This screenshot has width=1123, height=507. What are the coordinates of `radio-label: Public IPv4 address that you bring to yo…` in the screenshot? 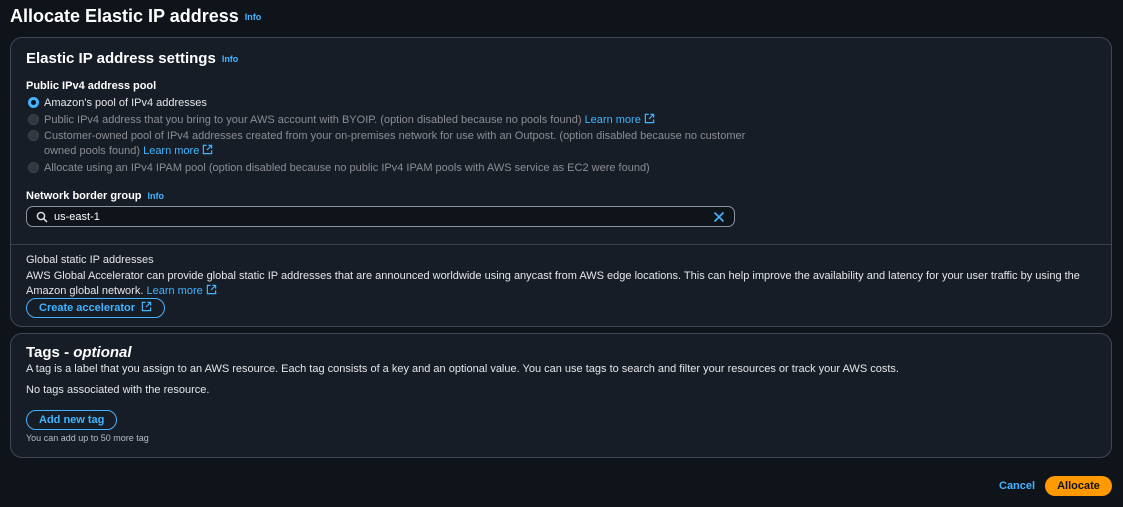 It's located at (313, 120).